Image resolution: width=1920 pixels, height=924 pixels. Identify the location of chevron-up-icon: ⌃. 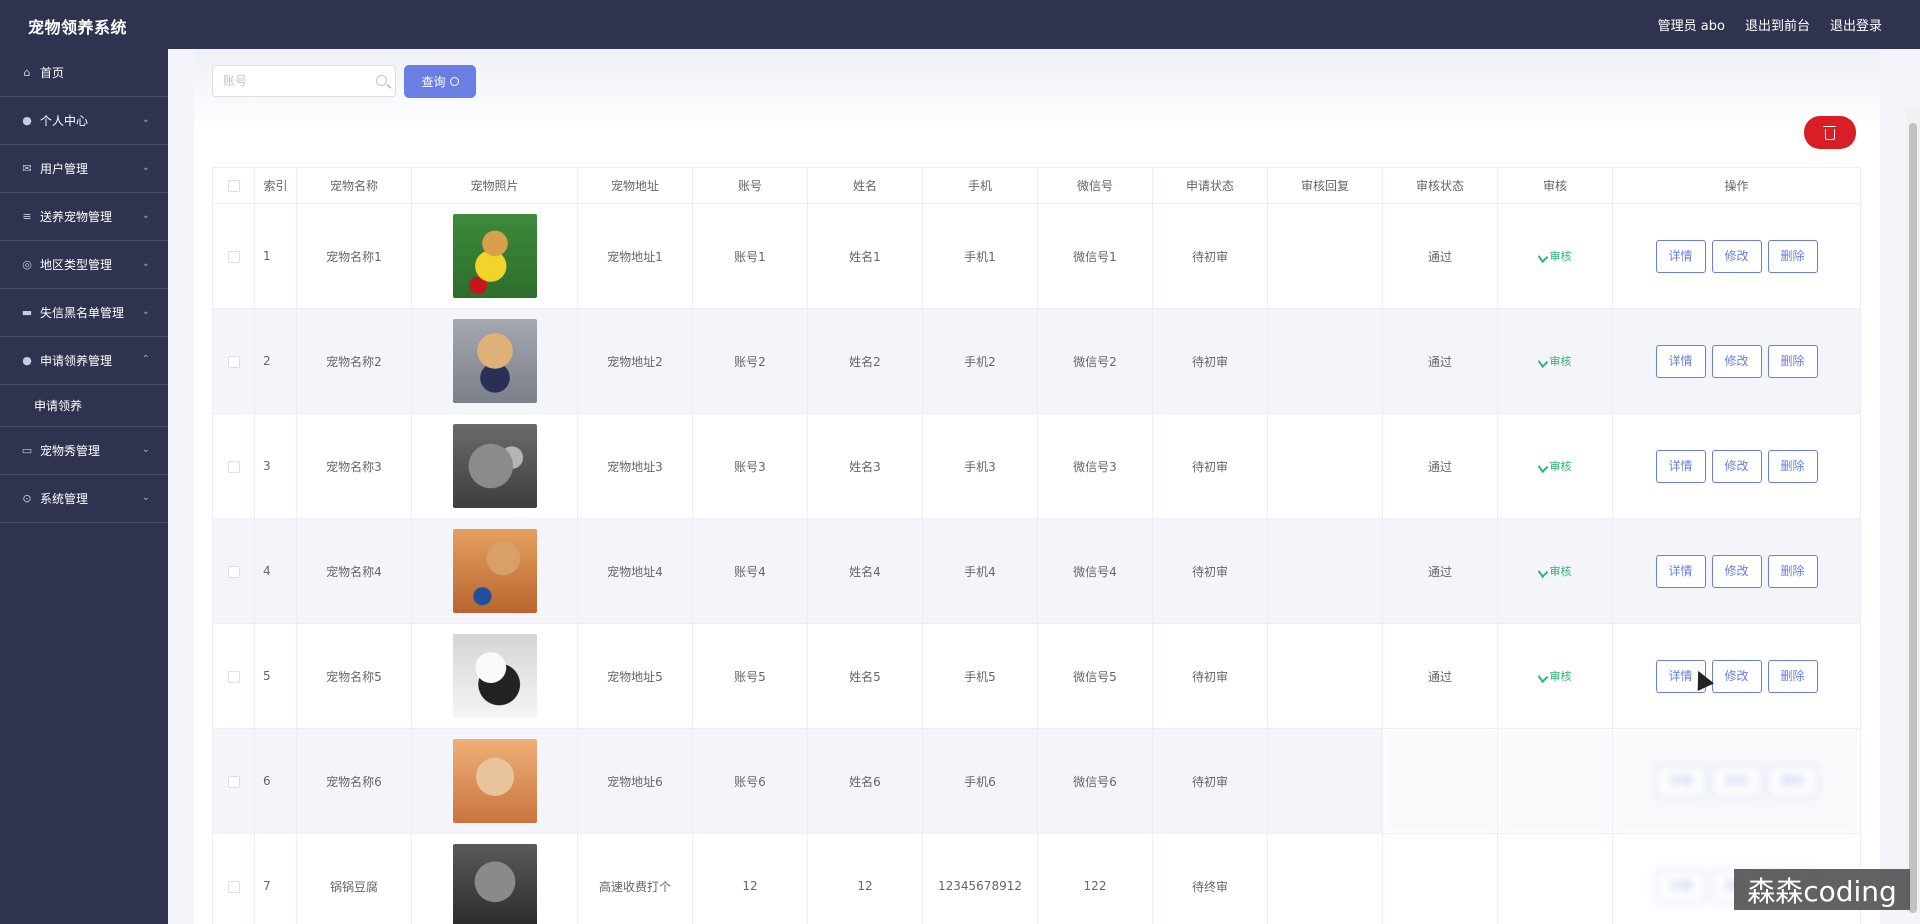
(145, 359).